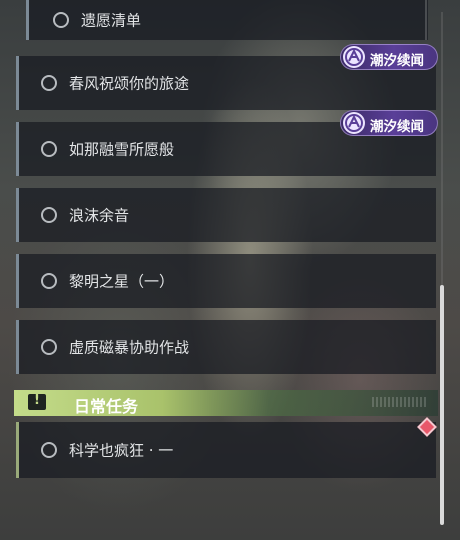  Describe the element at coordinates (226, 347) in the screenshot. I see `quest-item-5: 虚质磁暴协助作战` at that location.